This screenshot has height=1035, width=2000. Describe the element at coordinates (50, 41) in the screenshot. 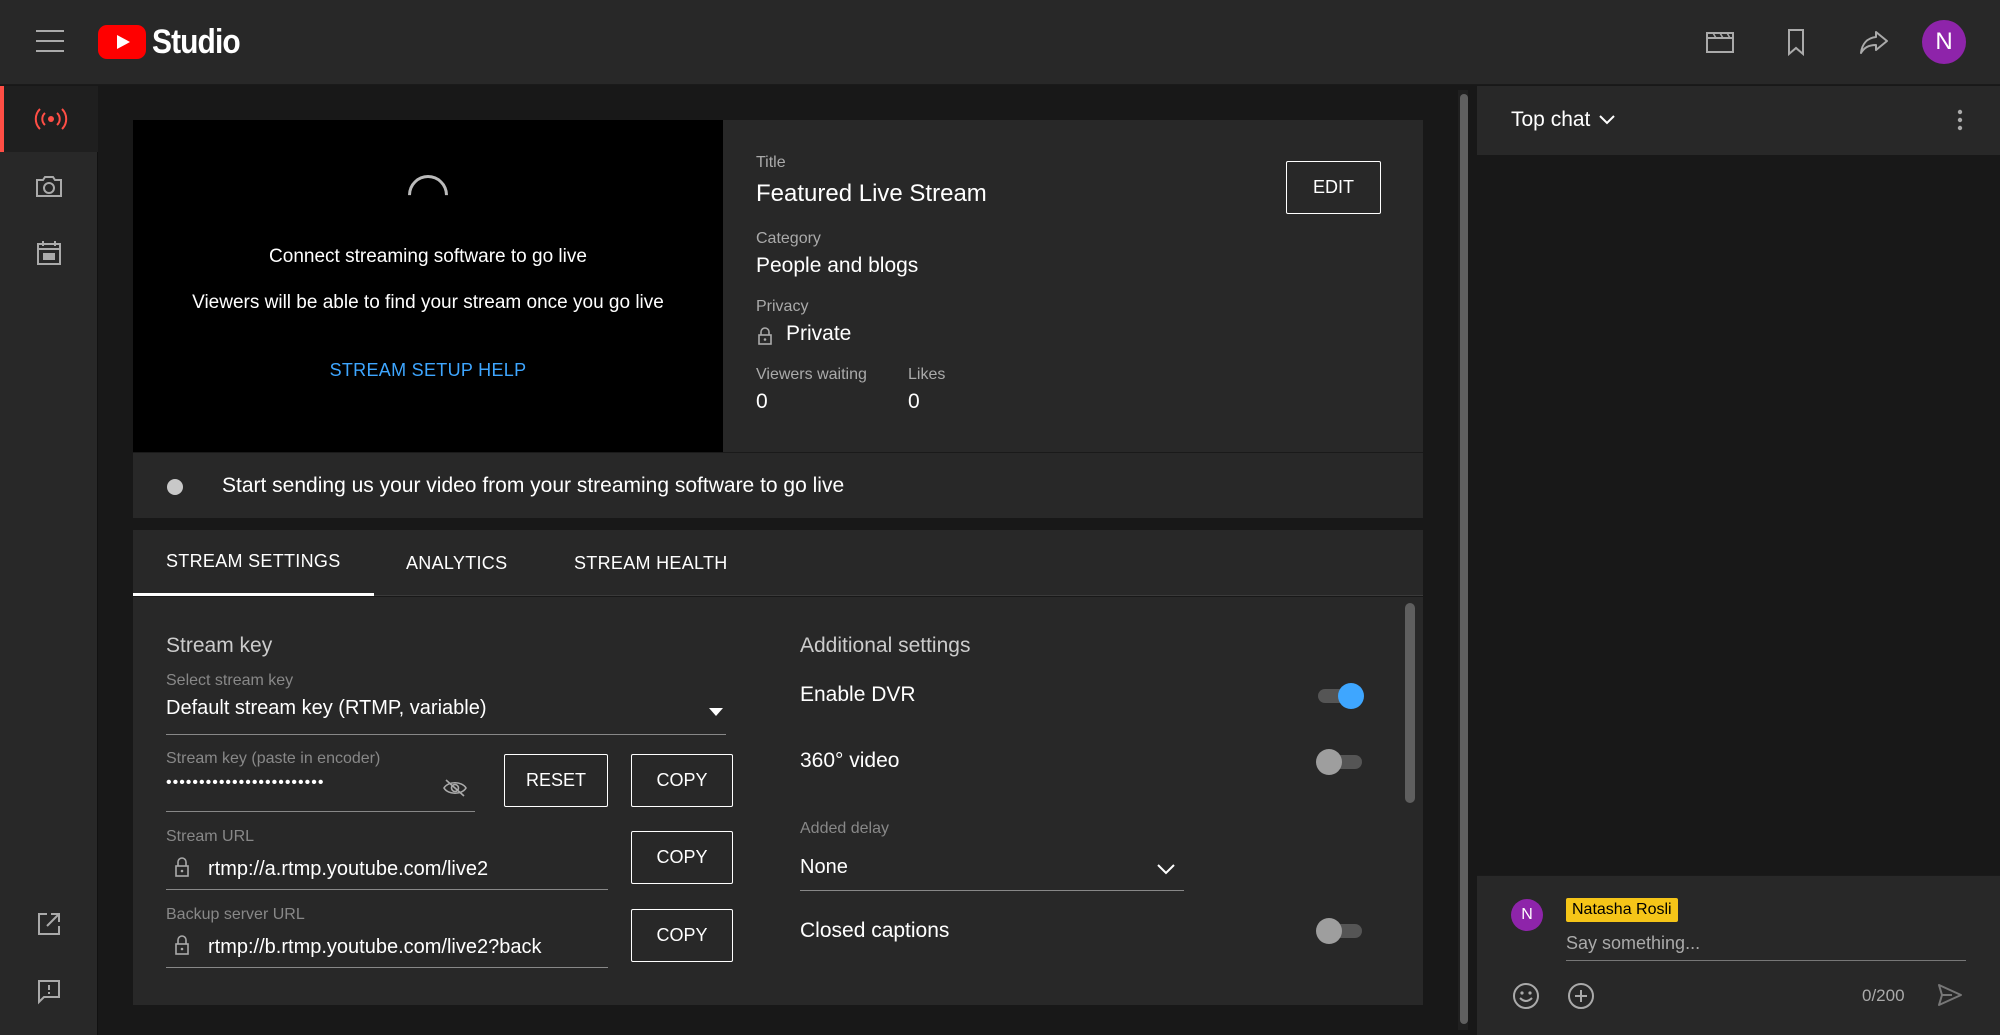

I see `menu-icon` at that location.